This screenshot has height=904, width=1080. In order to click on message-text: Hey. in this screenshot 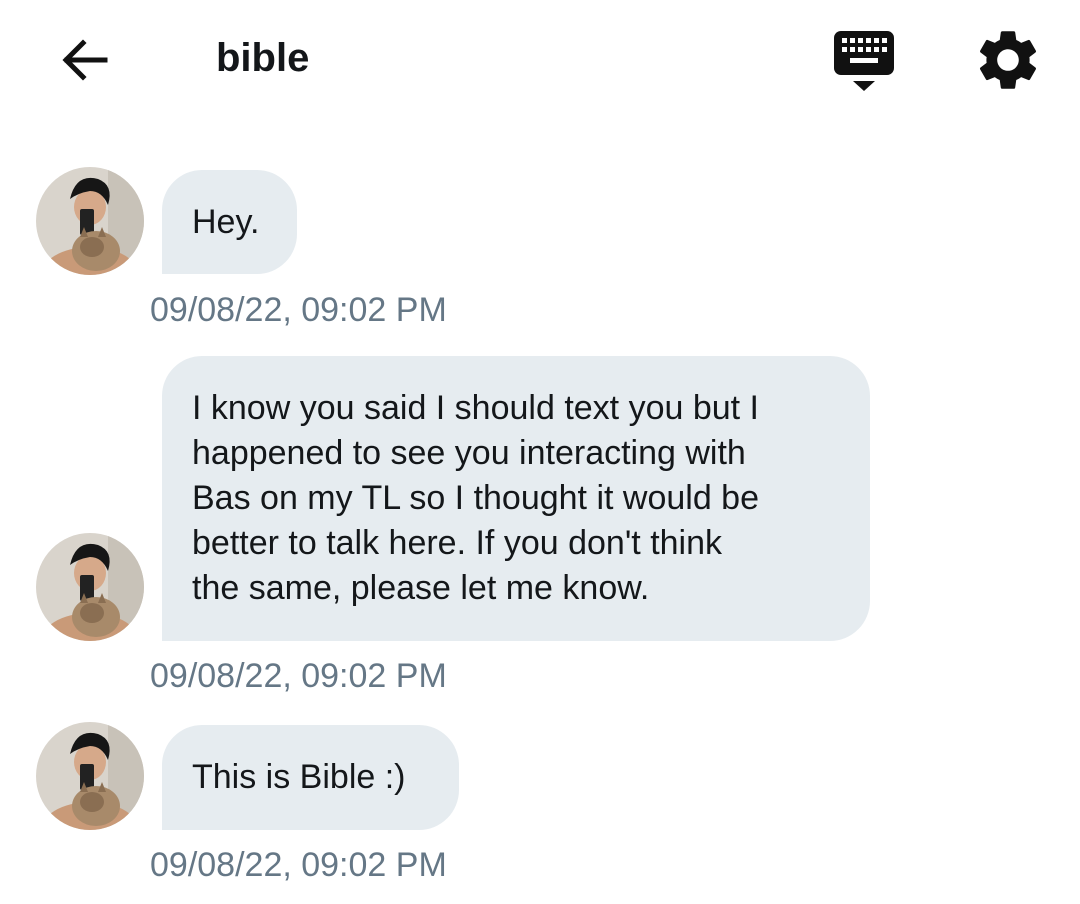, I will do `click(226, 222)`.